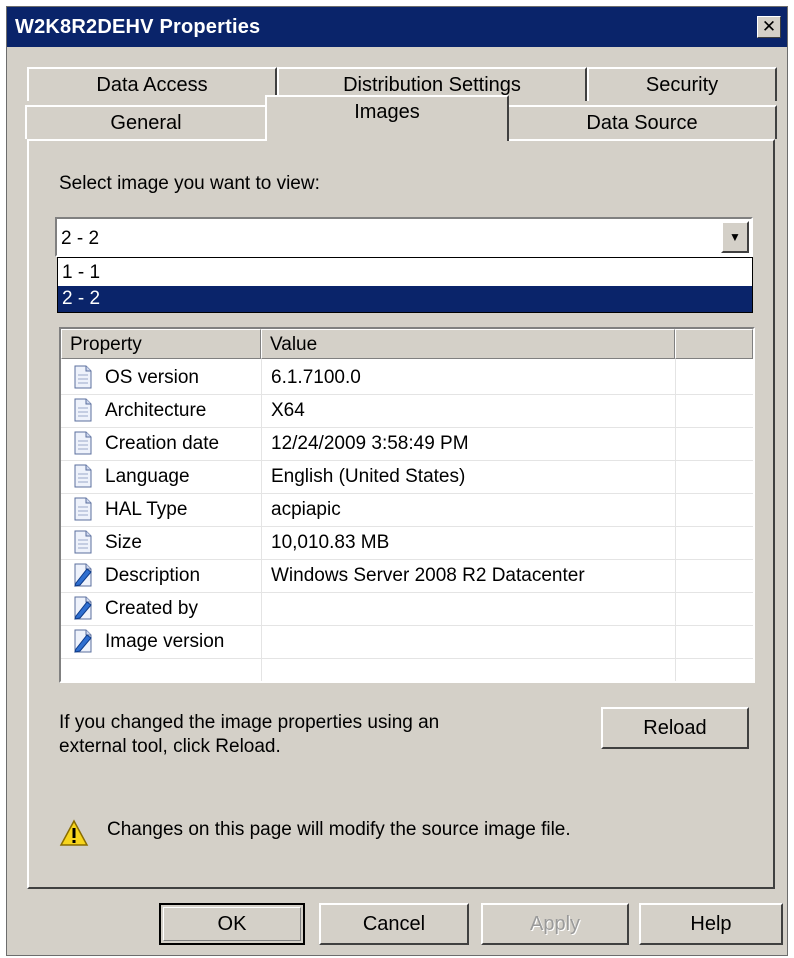 This screenshot has height=958, width=794. I want to click on column-header-value: Value, so click(468, 344).